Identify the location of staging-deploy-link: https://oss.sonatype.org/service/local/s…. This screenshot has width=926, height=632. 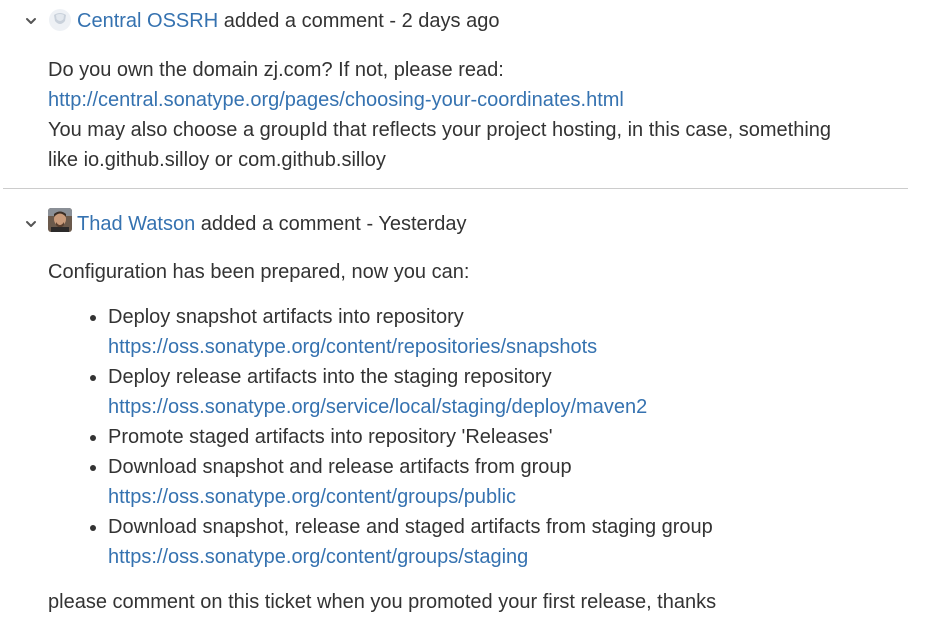
(410, 407).